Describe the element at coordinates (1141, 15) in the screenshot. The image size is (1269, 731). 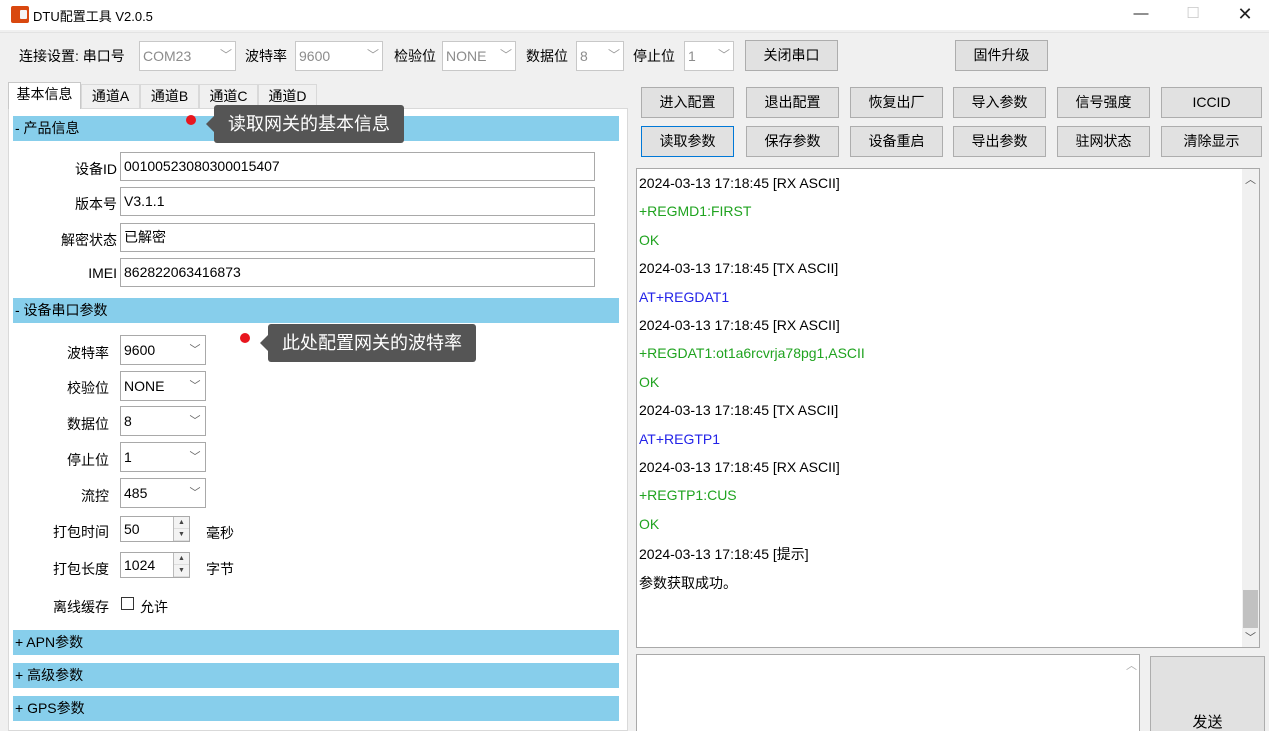
I see `minimize-icon: —` at that location.